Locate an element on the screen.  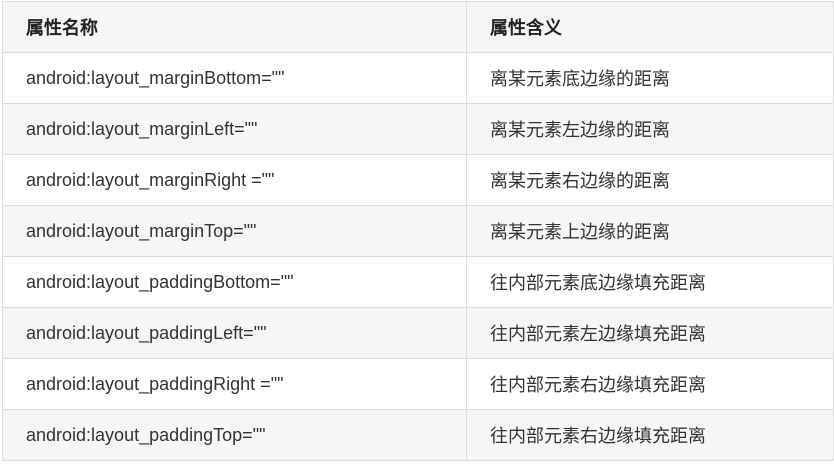
attribute-name-cell: android:layout_marginBottom="" is located at coordinates (234, 78).